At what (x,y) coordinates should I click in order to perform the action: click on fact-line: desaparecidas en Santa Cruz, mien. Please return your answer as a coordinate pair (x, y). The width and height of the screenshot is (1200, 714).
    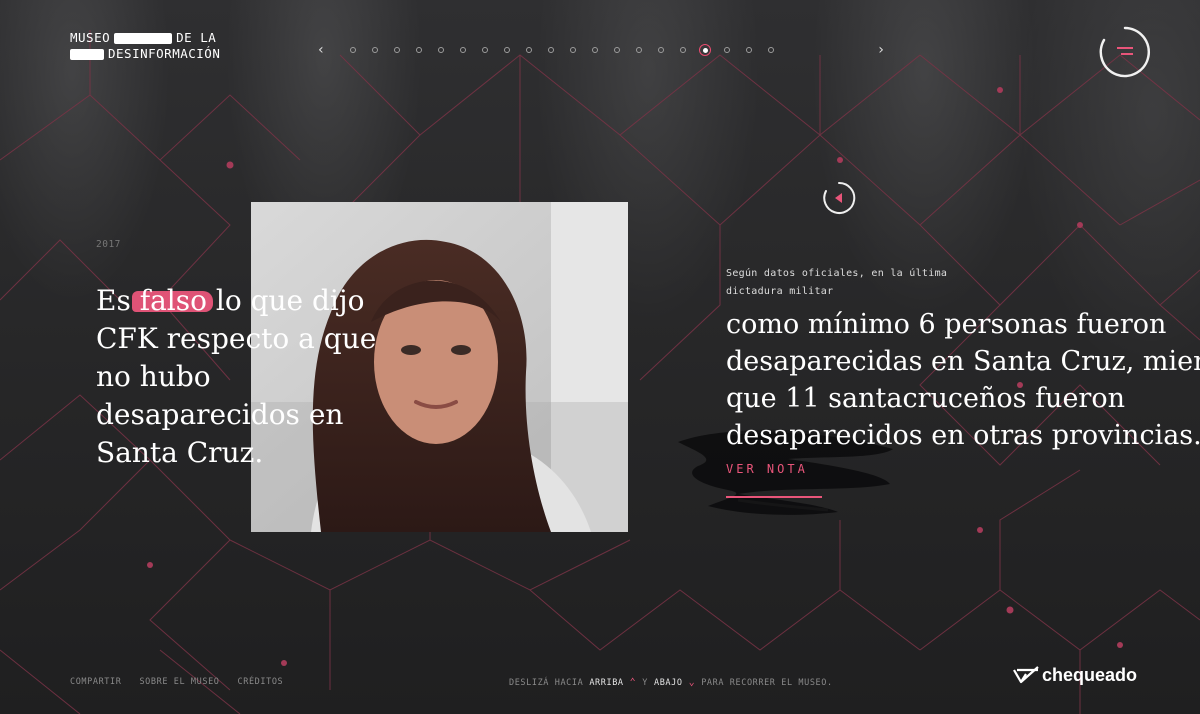
    Looking at the image, I should click on (963, 361).